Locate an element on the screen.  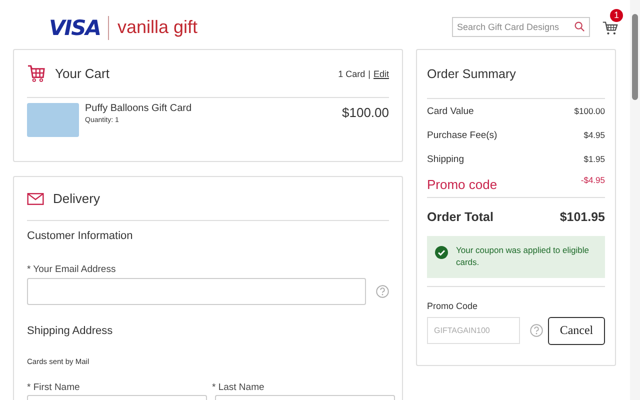
line-label: Promo code is located at coordinates (462, 184).